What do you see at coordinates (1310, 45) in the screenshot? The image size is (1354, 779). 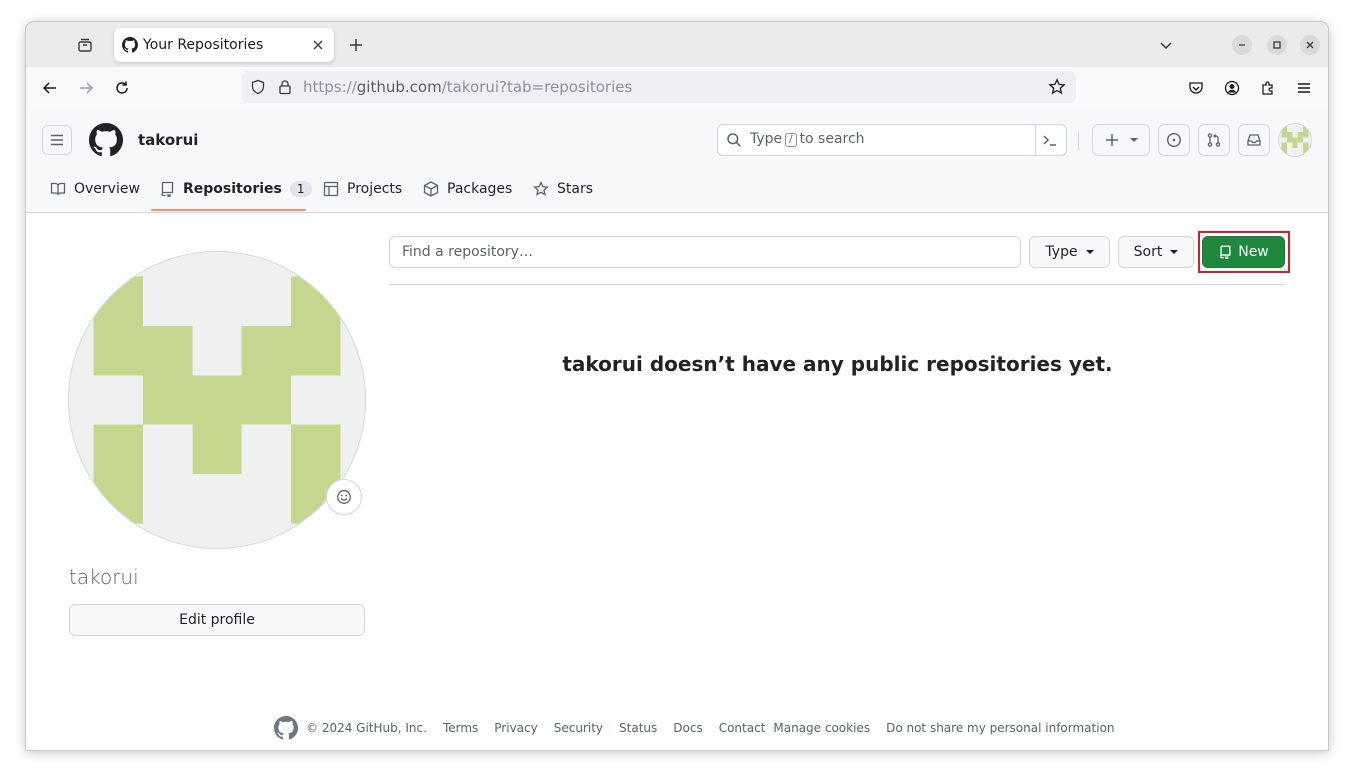 I see `close-window-icon` at bounding box center [1310, 45].